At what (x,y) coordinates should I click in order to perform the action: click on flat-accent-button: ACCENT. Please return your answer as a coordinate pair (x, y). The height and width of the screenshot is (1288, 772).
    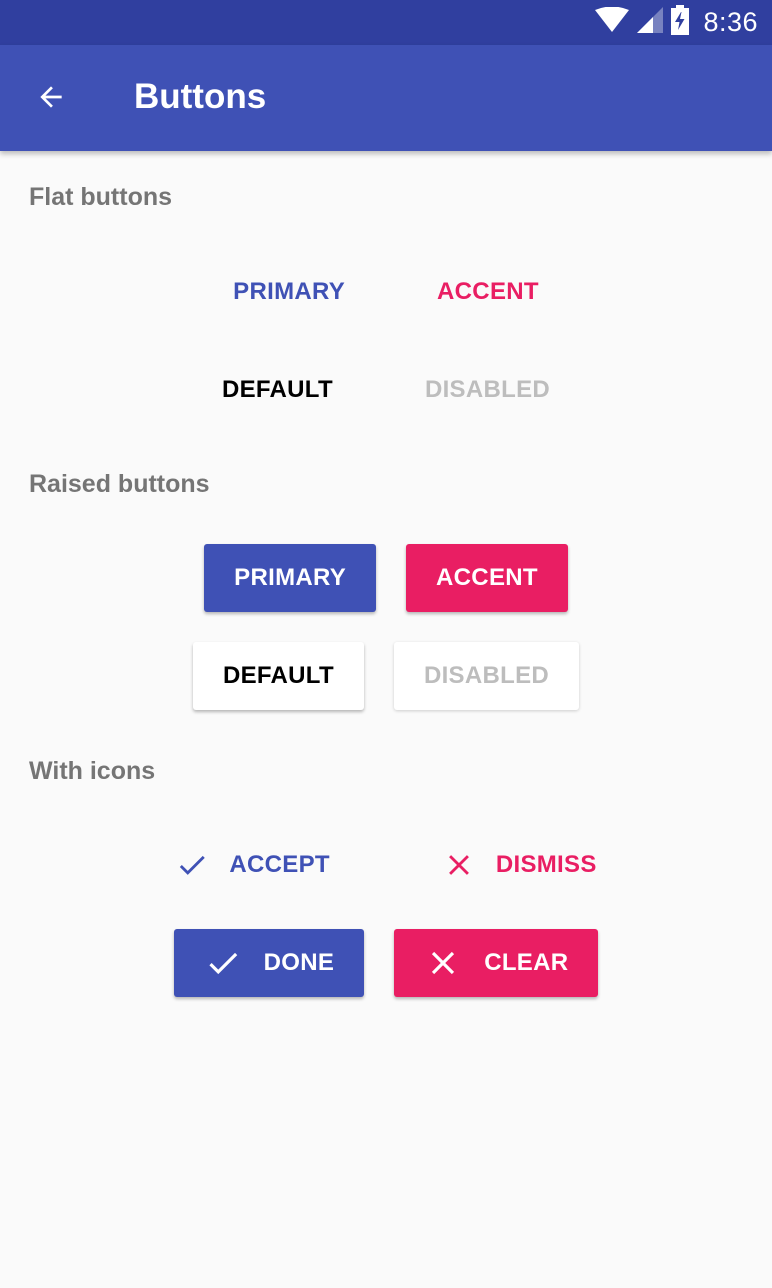
    Looking at the image, I should click on (488, 292).